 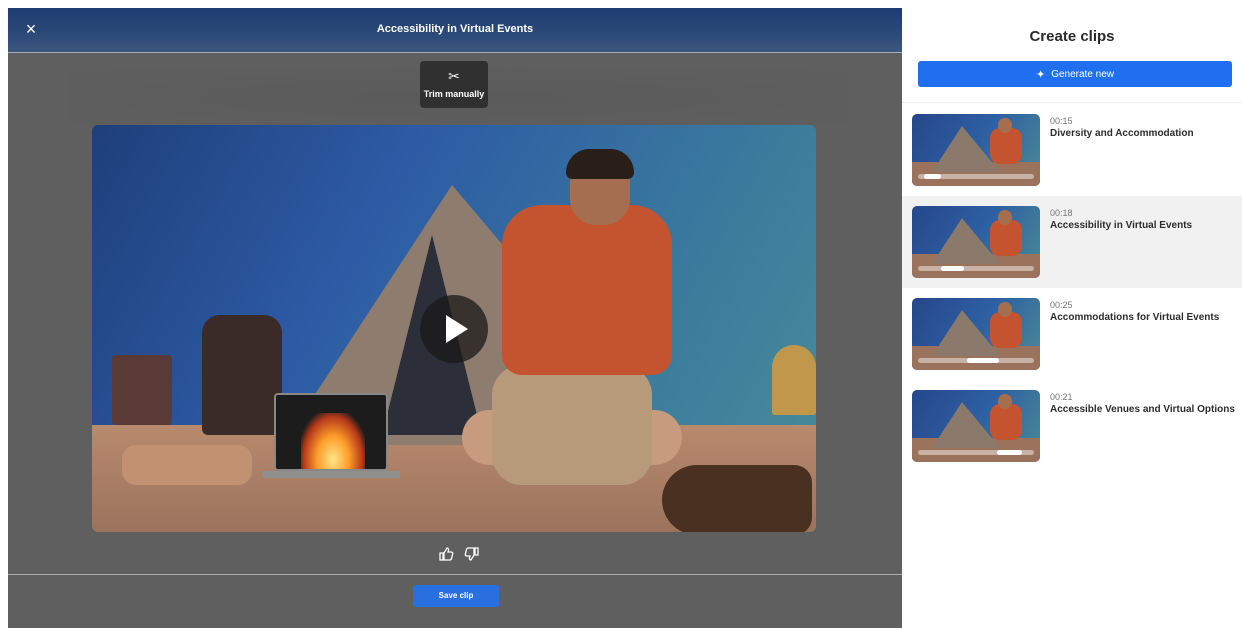 I want to click on clip-item: 00:25 Accommodations for Virtual Events, so click(x=1072, y=334).